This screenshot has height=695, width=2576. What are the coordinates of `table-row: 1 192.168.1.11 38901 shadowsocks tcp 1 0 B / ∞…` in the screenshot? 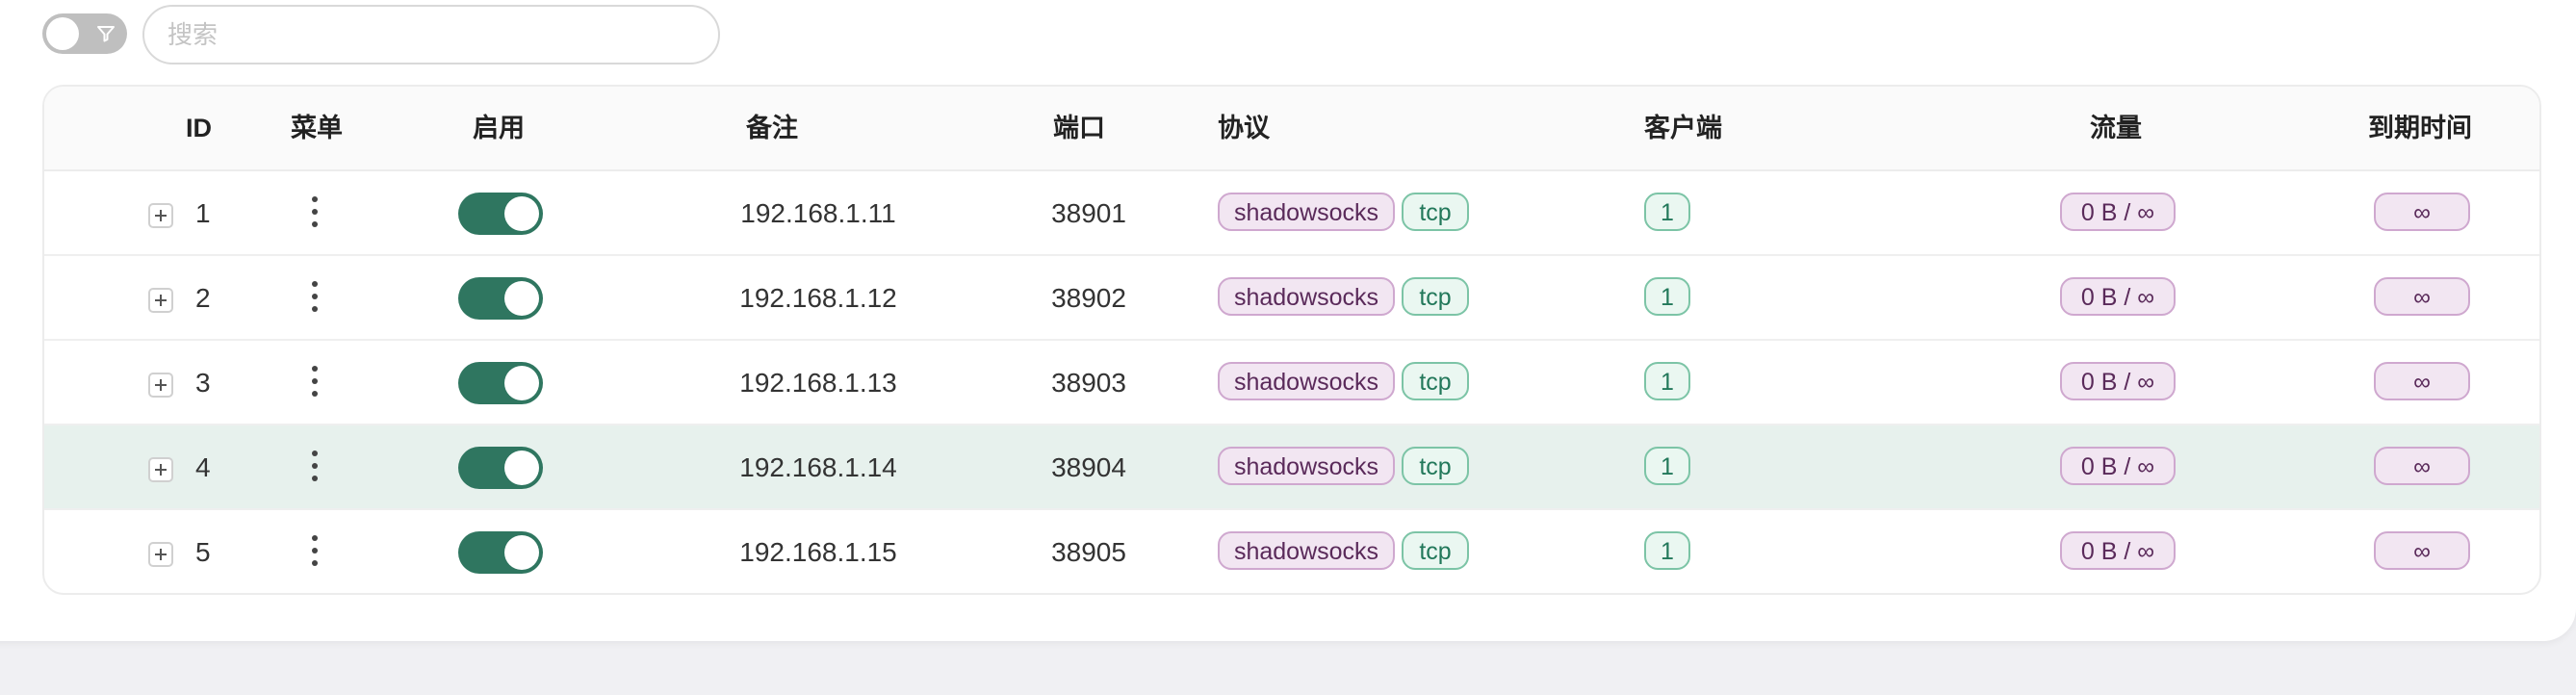 It's located at (1292, 214).